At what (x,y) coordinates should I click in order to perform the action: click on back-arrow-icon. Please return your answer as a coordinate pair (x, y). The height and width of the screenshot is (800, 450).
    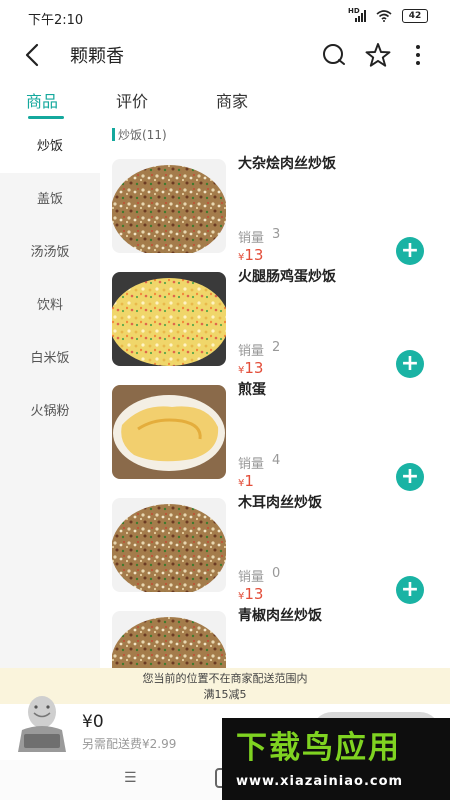
    Looking at the image, I should click on (33, 55).